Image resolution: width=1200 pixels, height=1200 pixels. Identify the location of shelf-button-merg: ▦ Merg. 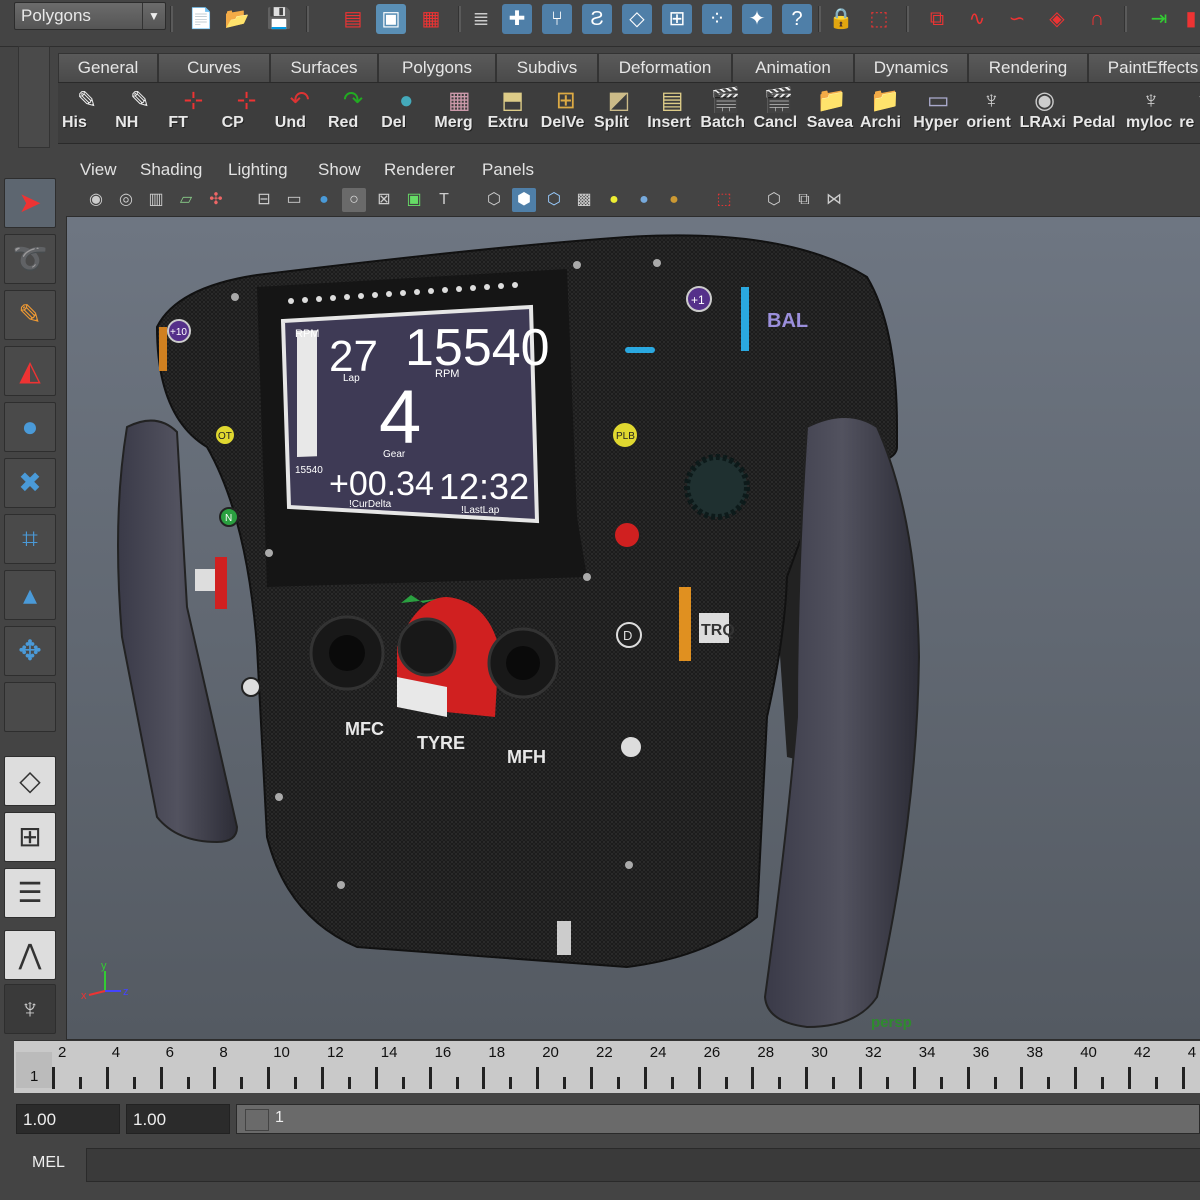
(459, 111).